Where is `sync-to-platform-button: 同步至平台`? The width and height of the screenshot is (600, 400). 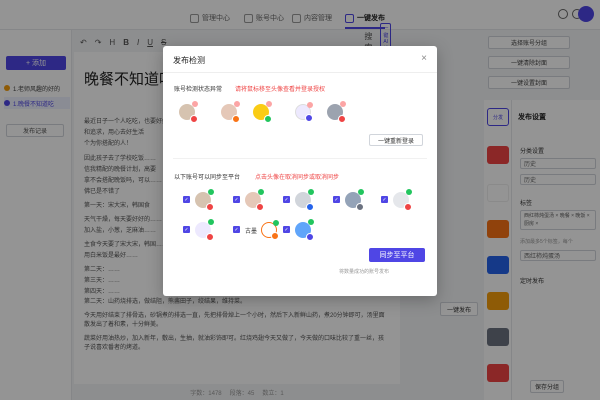
sync-to-platform-button: 同步至平台 is located at coordinates (397, 255).